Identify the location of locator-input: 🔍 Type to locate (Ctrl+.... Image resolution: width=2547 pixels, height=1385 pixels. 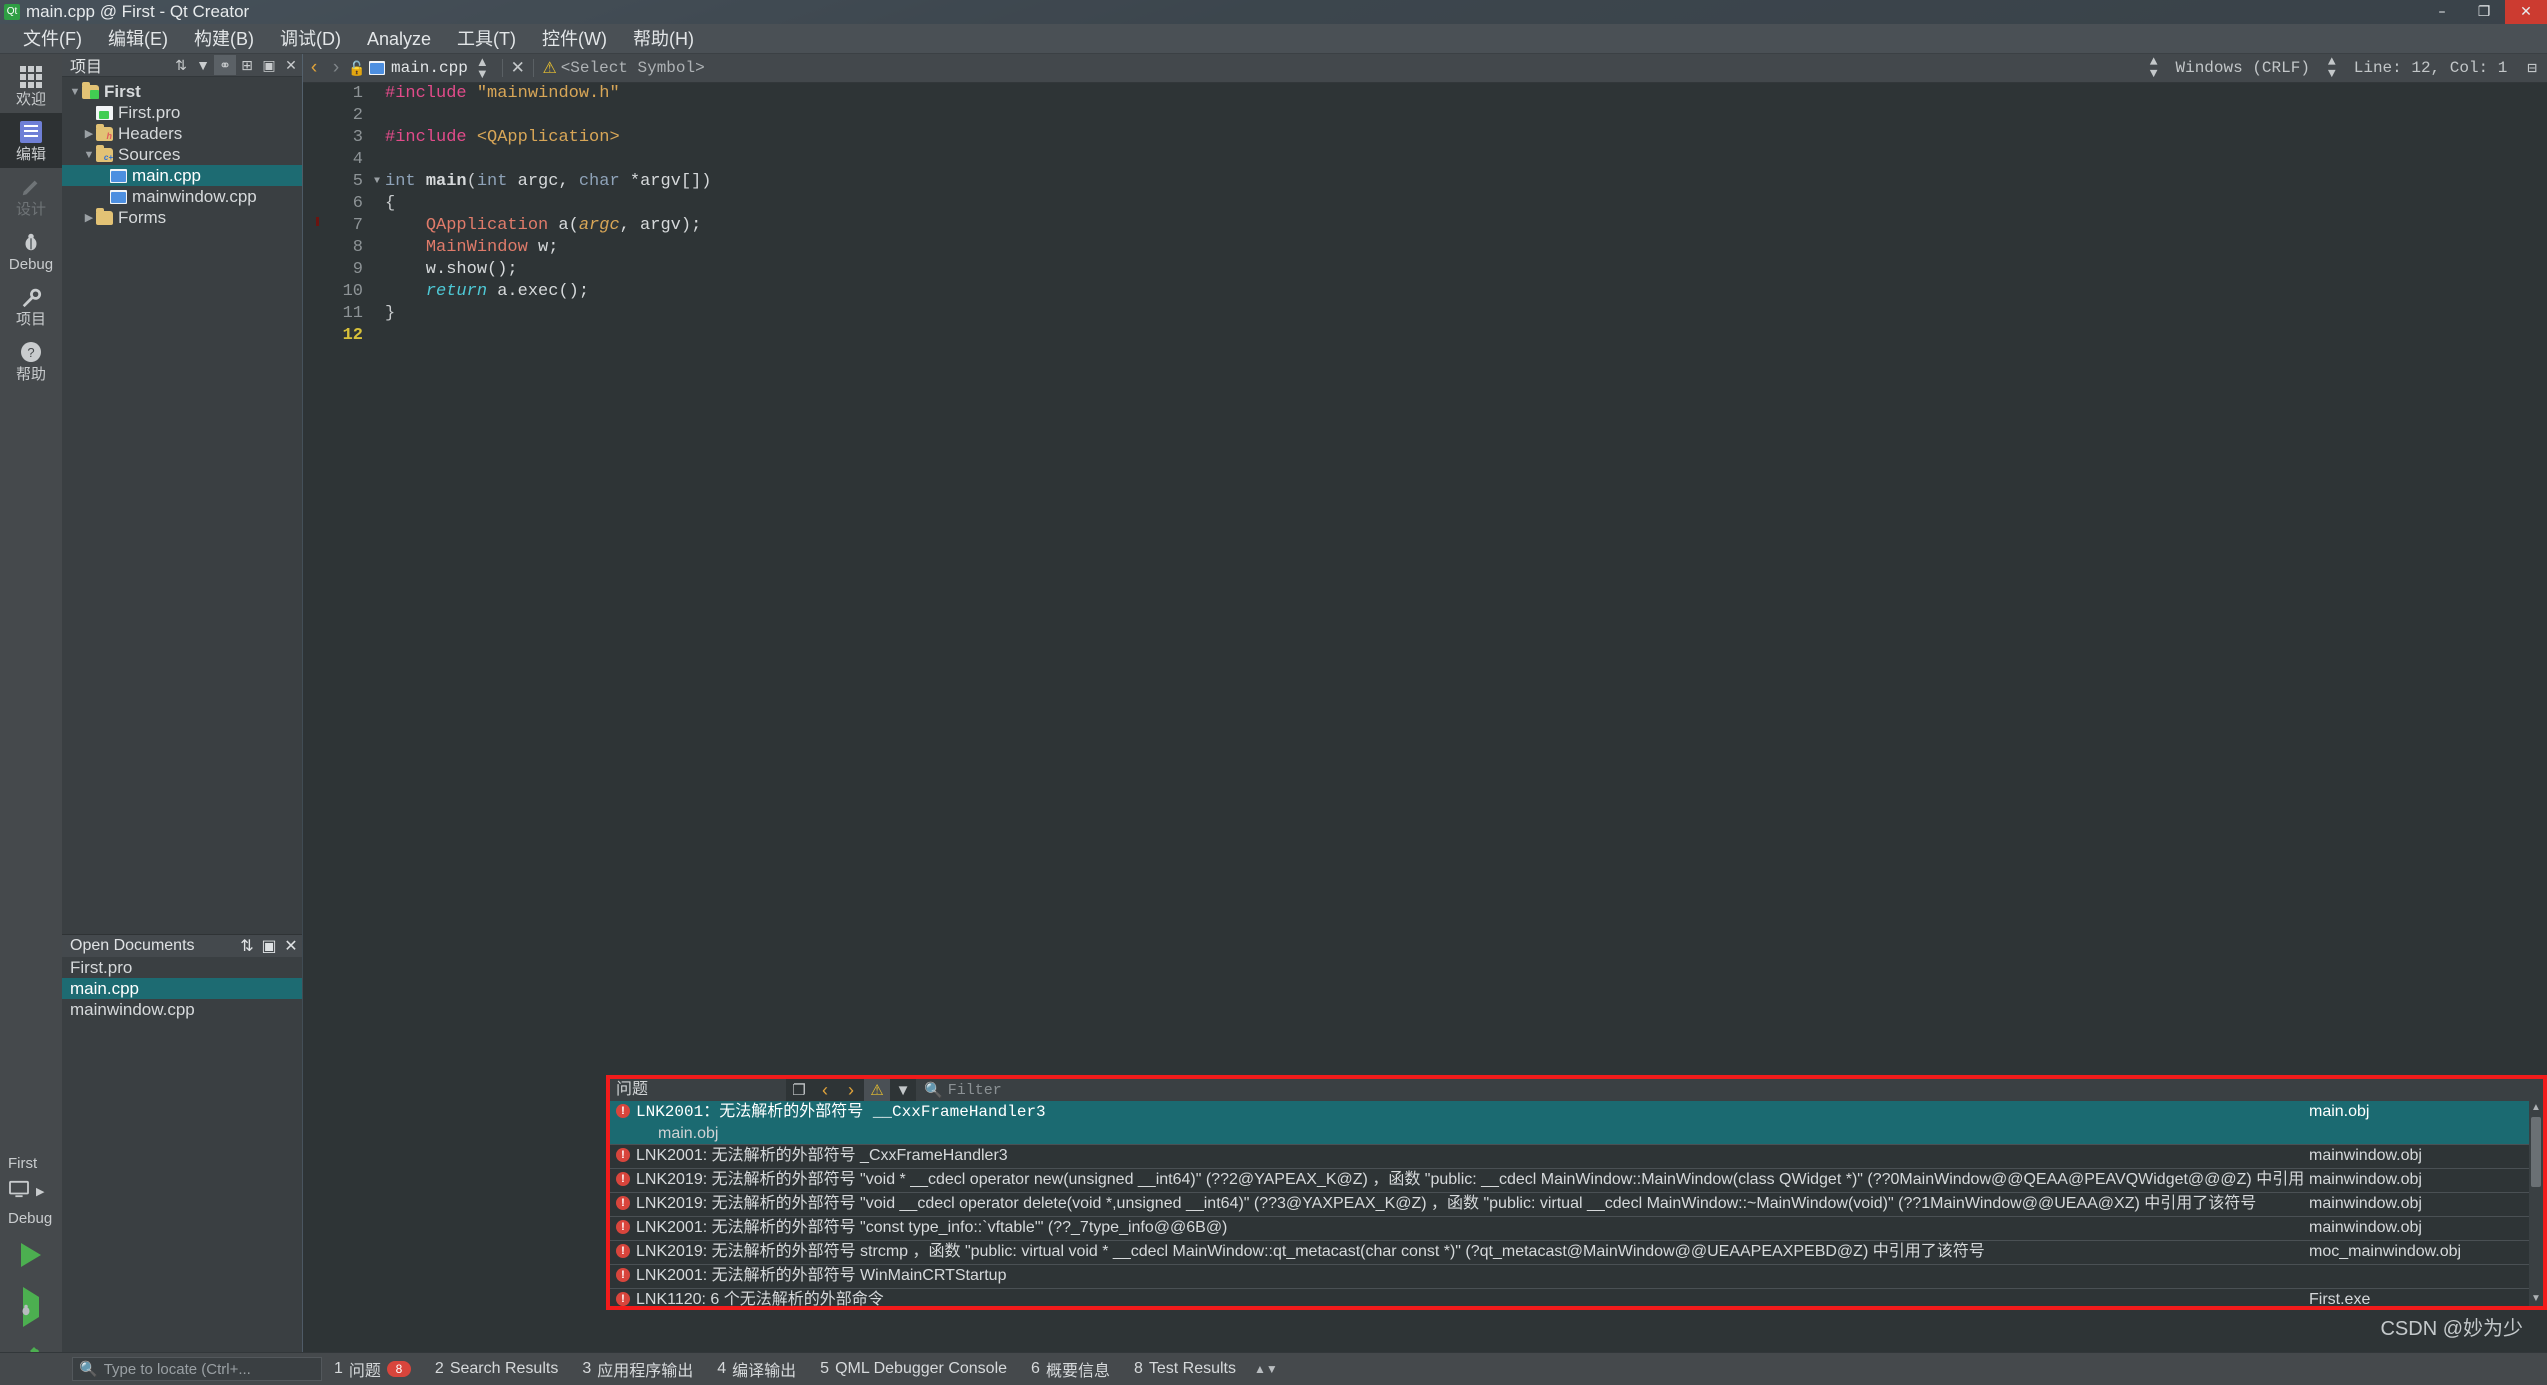
(197, 1369).